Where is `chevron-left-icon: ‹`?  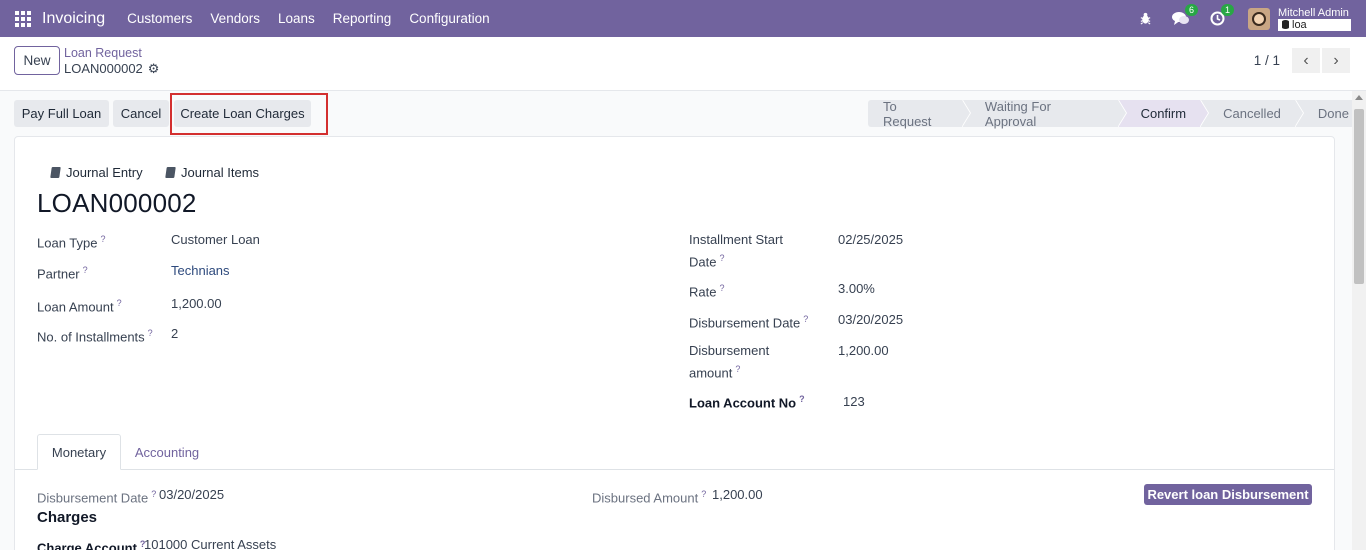 chevron-left-icon: ‹ is located at coordinates (1306, 60).